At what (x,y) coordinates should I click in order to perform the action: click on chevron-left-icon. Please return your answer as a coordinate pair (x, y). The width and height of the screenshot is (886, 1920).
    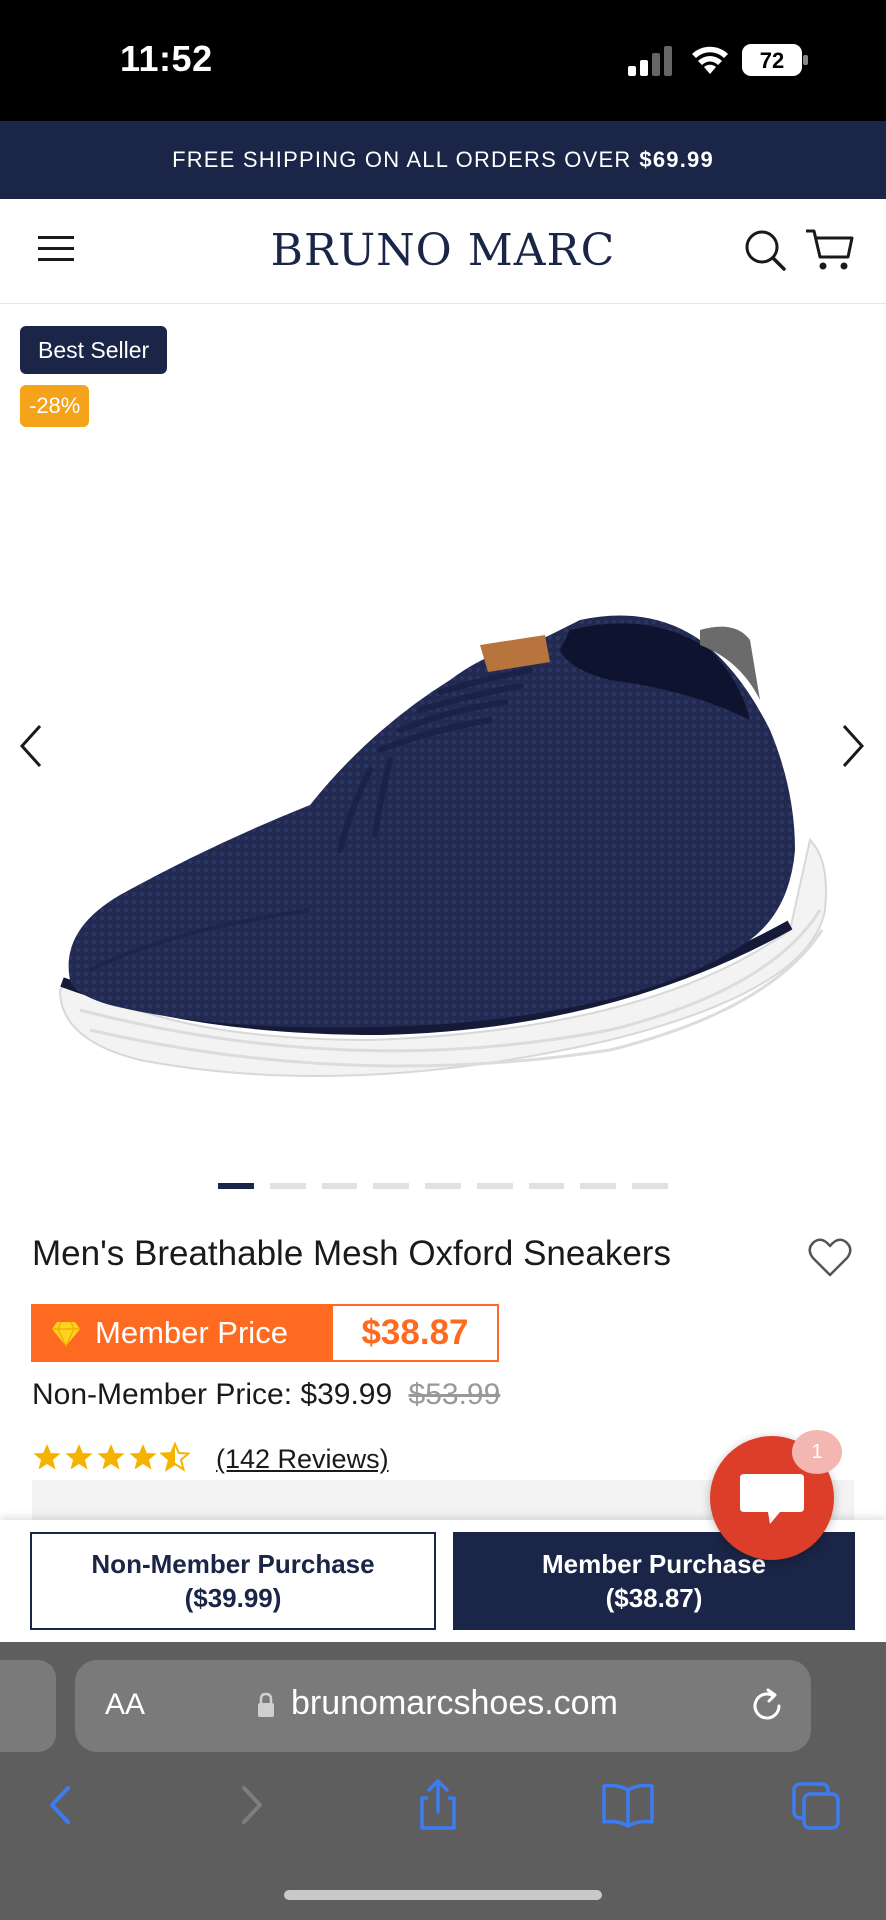
    Looking at the image, I should click on (30, 746).